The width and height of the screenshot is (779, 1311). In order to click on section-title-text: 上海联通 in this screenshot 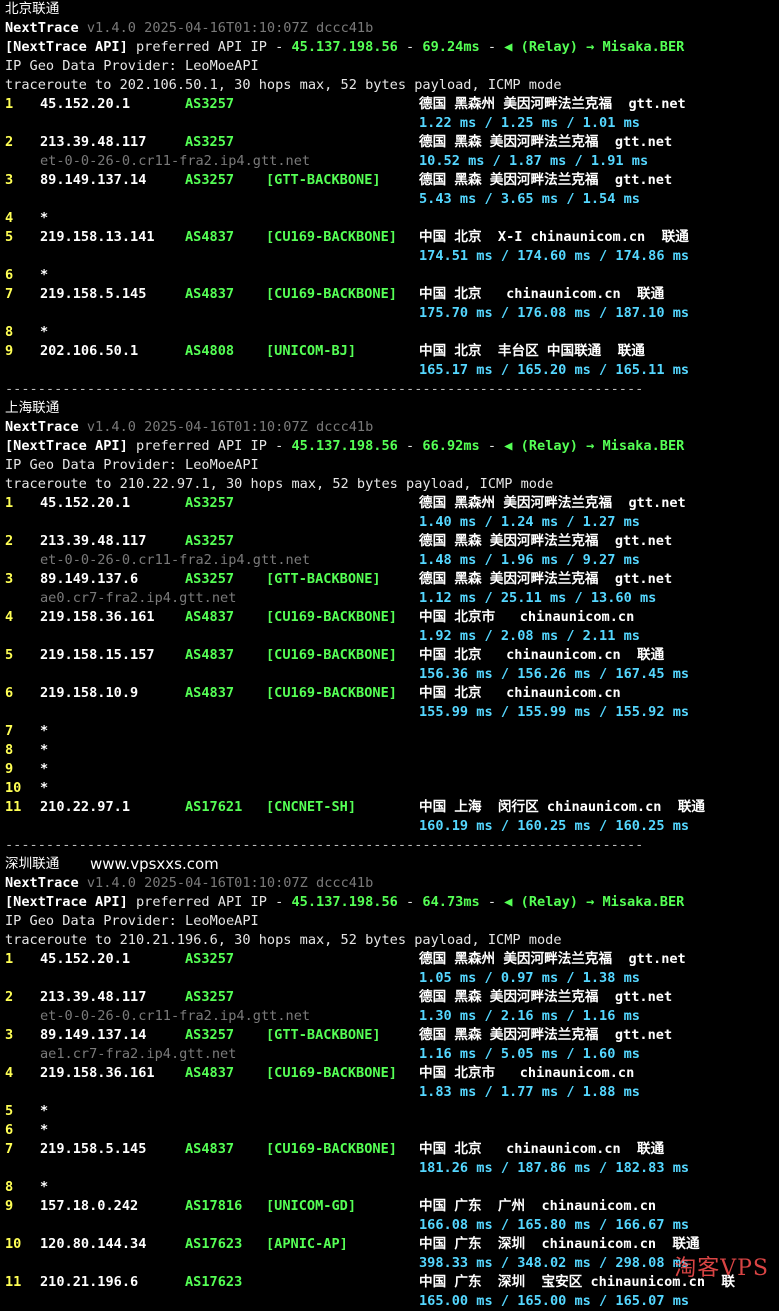, I will do `click(32, 408)`.